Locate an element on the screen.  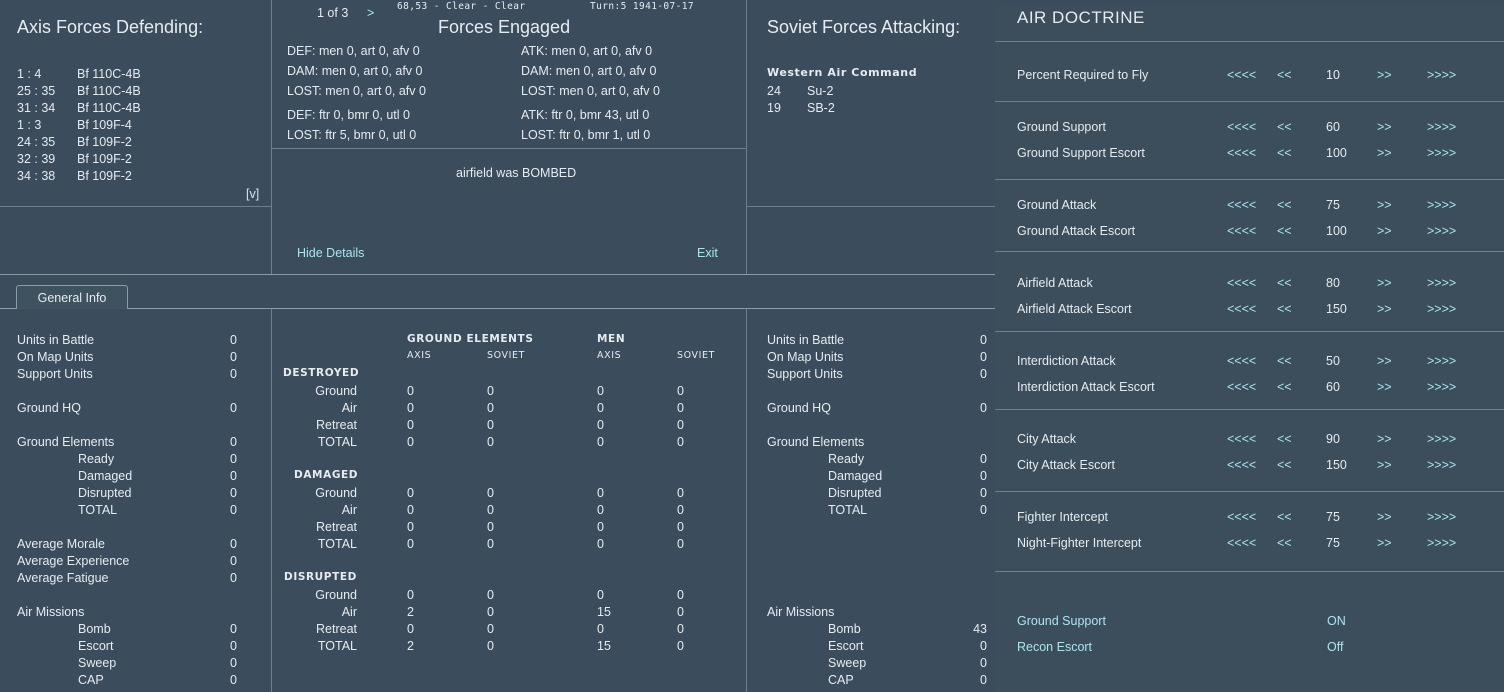
doctrine-row-value: 100 is located at coordinates (1336, 231).